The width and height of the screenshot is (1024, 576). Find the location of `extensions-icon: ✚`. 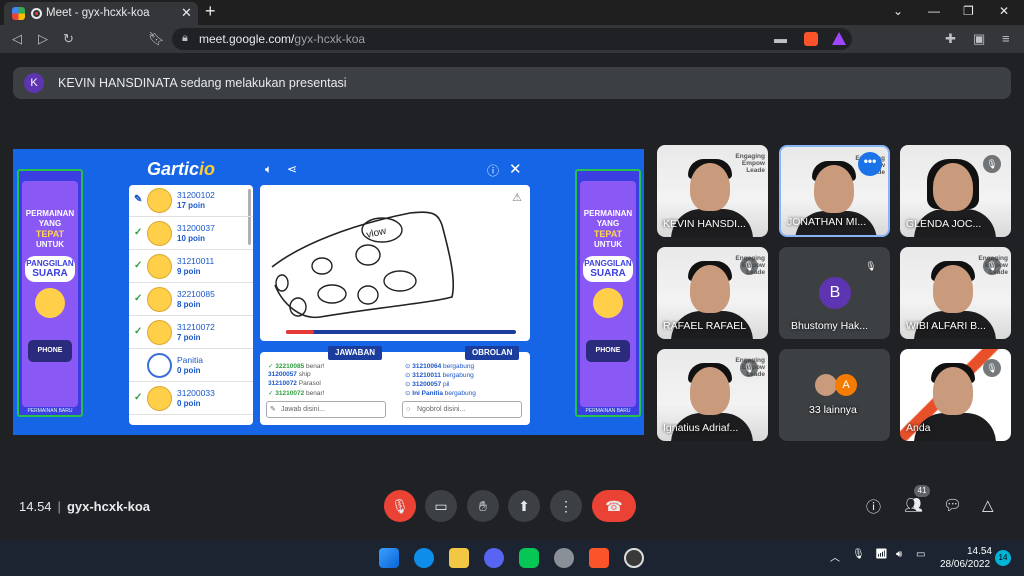

extensions-icon: ✚ is located at coordinates (950, 39).